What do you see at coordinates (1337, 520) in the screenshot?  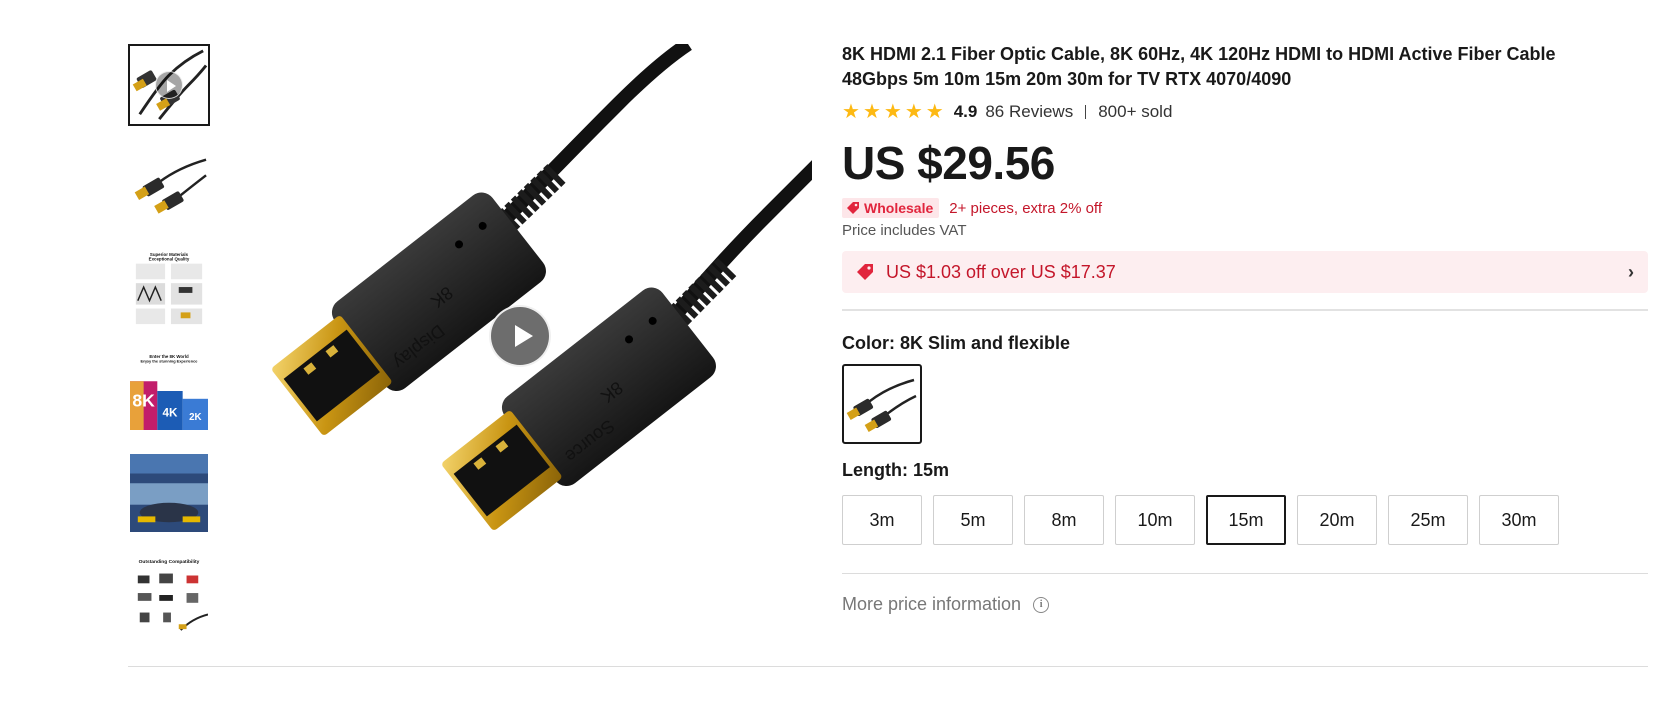 I see `length-option-20m: 20m` at bounding box center [1337, 520].